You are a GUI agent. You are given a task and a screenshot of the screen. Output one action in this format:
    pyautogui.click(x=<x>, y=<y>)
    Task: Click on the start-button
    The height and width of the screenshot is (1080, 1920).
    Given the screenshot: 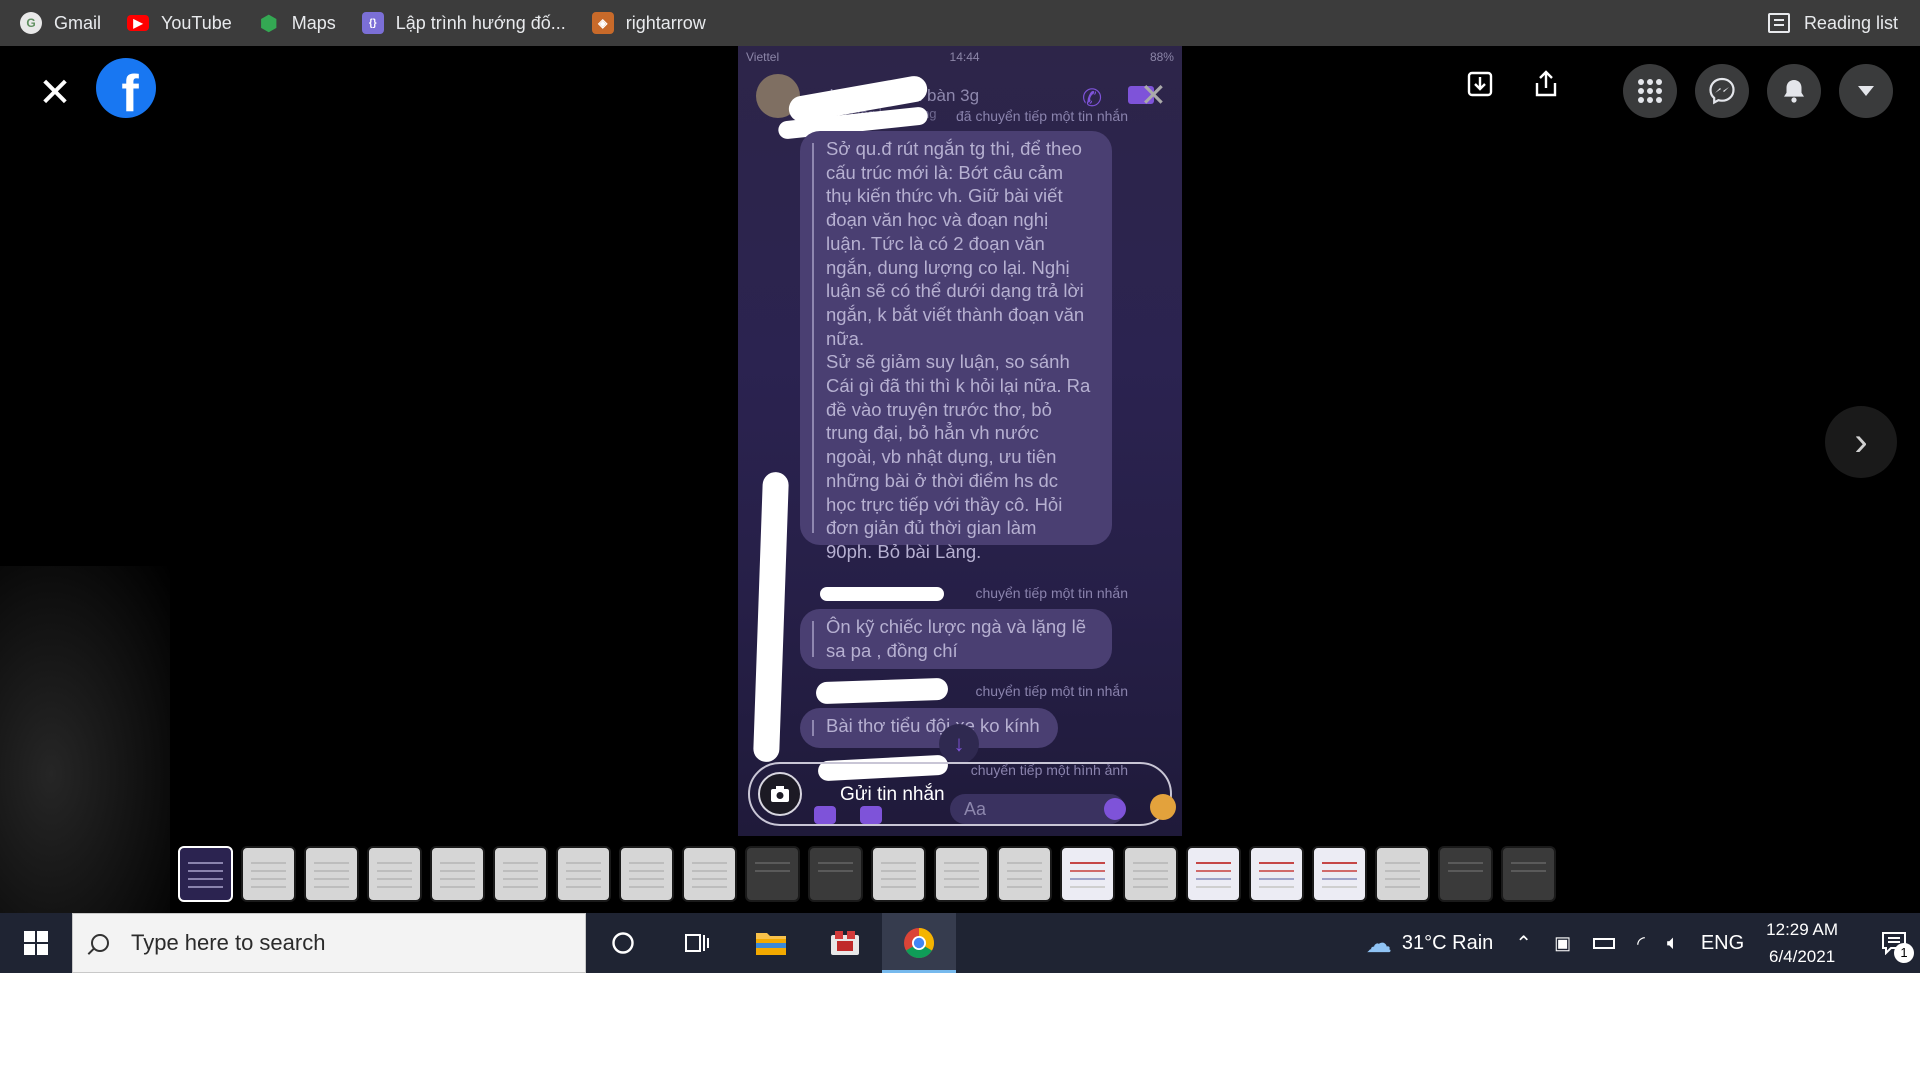 What is the action you would take?
    pyautogui.click(x=36, y=943)
    